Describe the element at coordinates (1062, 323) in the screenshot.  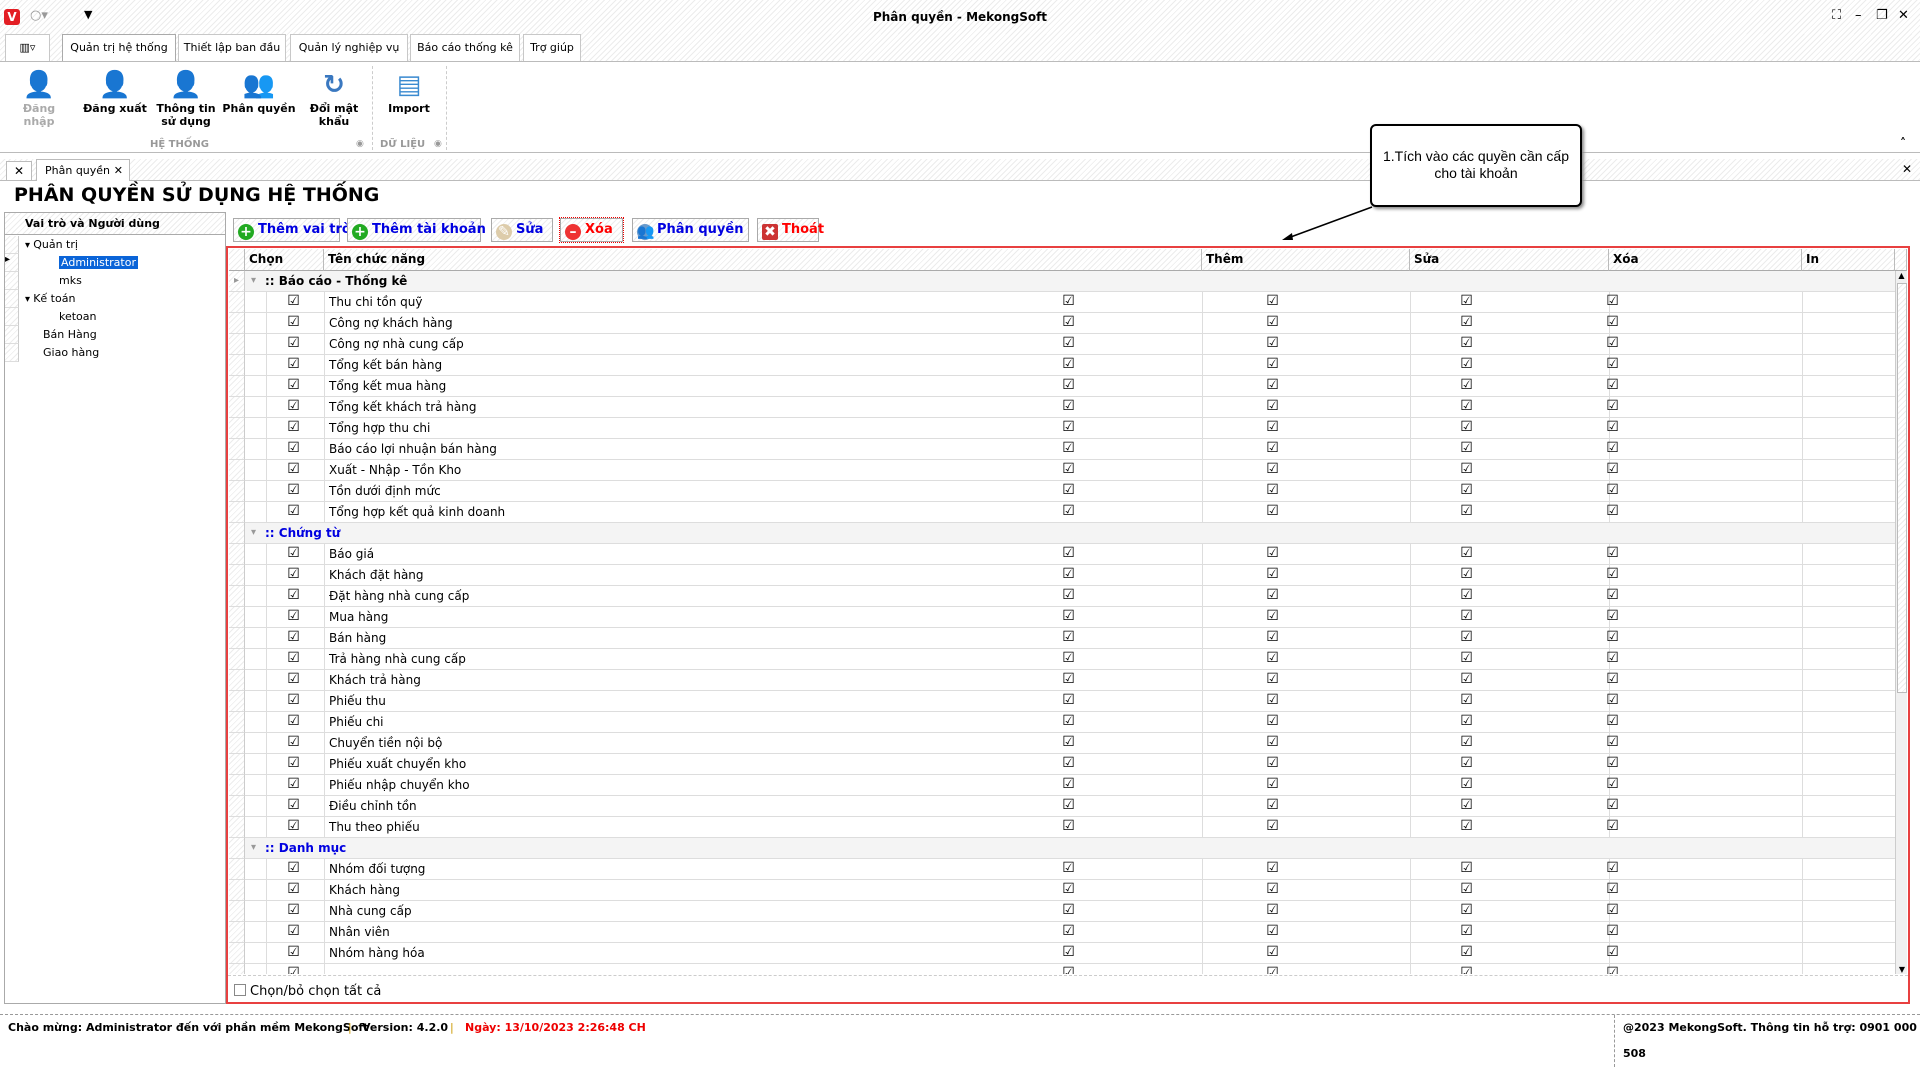
I see `table-row: ☑ Công nợ khách hàng ☑ ☑ ☑ ☑` at that location.